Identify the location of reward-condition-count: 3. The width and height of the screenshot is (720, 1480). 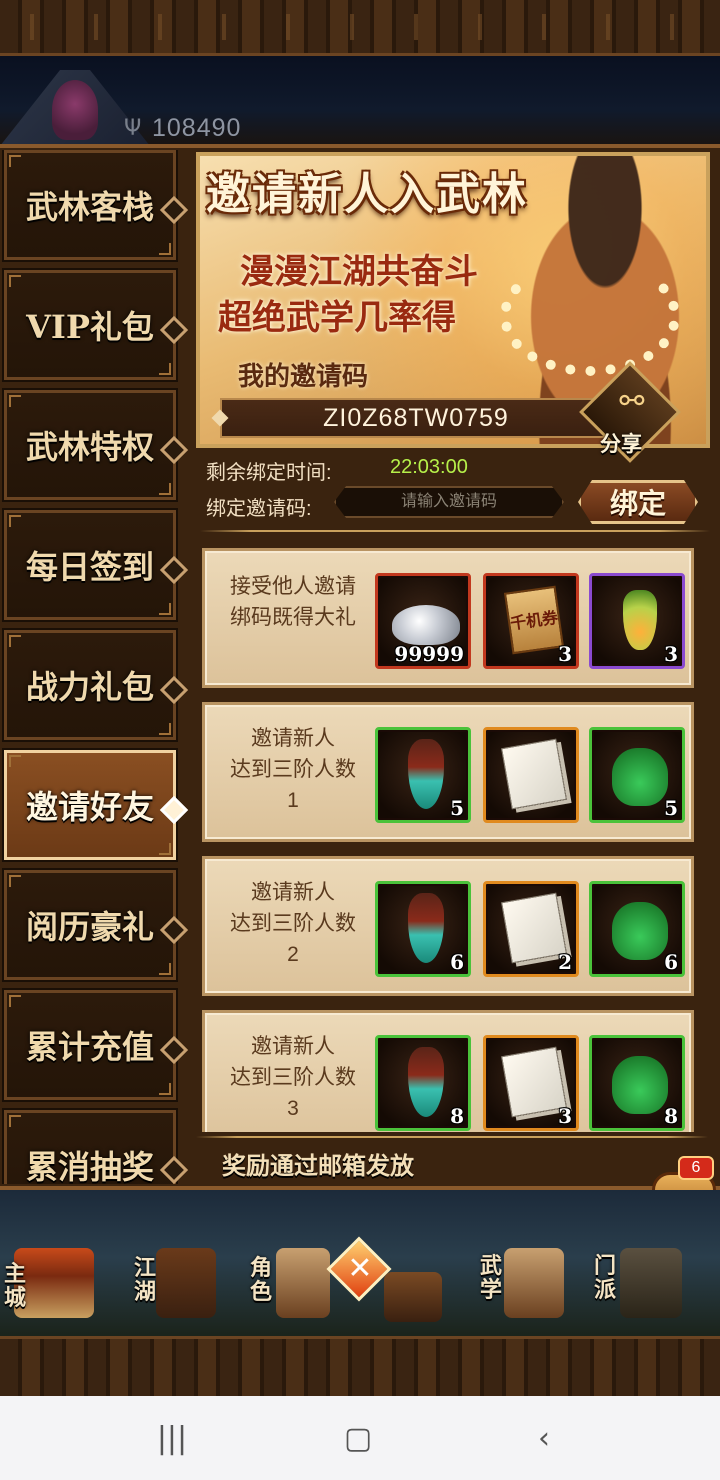
(293, 1108).